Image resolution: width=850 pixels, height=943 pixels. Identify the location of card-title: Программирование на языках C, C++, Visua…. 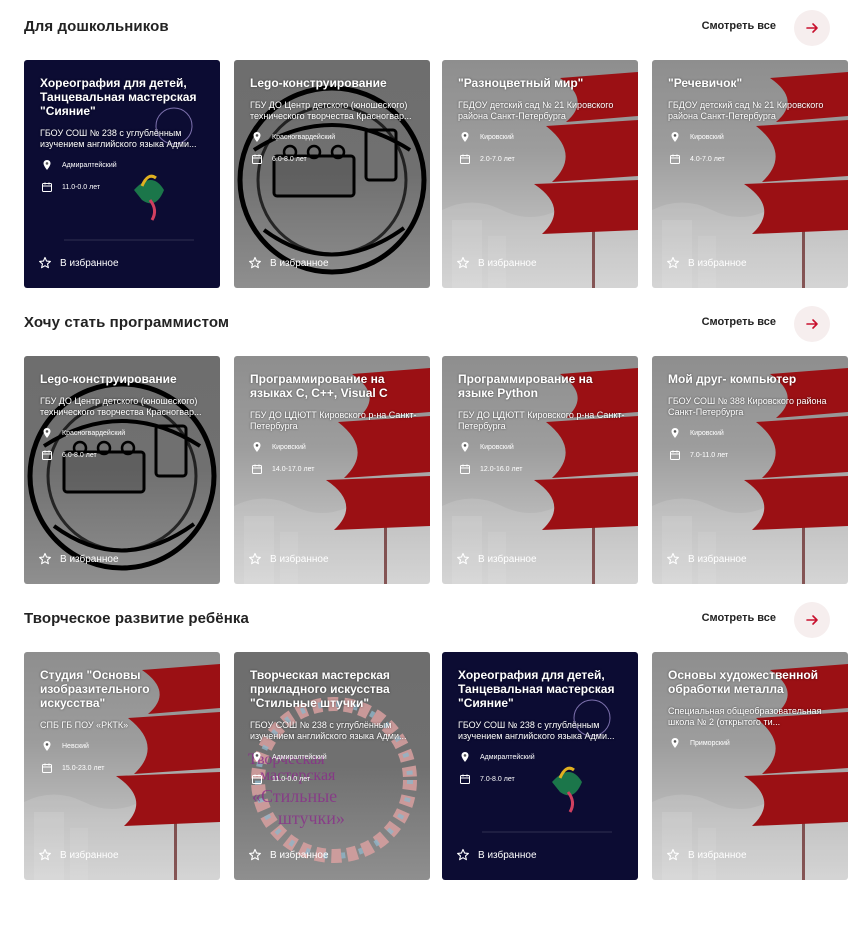
(319, 386).